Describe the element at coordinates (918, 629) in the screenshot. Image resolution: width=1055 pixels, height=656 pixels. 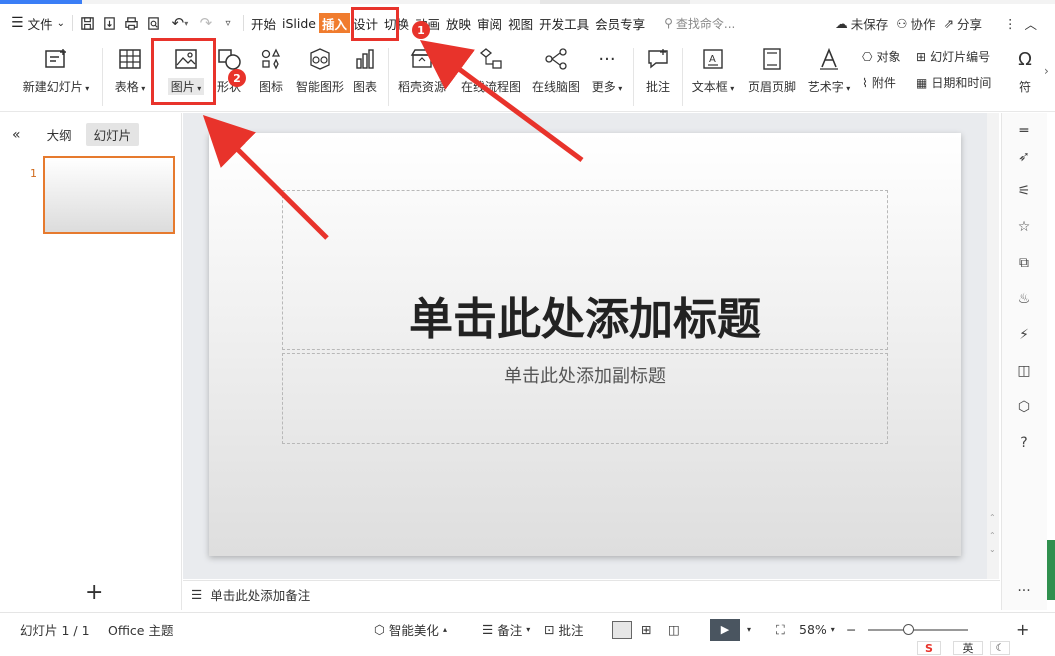
I see `zoom-slider` at that location.